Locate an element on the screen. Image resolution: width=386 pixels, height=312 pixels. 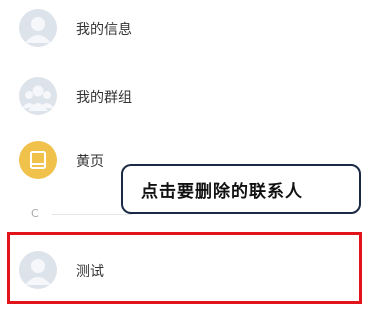
menu-item-label: 我的群组 is located at coordinates (104, 98).